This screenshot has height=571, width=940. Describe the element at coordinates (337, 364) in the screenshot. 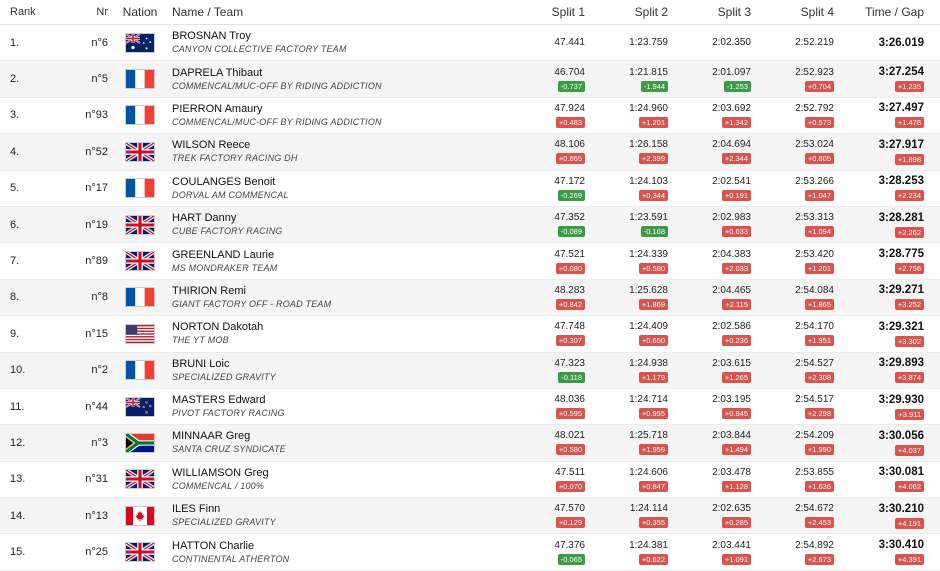

I see `rider-name: BRUNI Loic` at that location.